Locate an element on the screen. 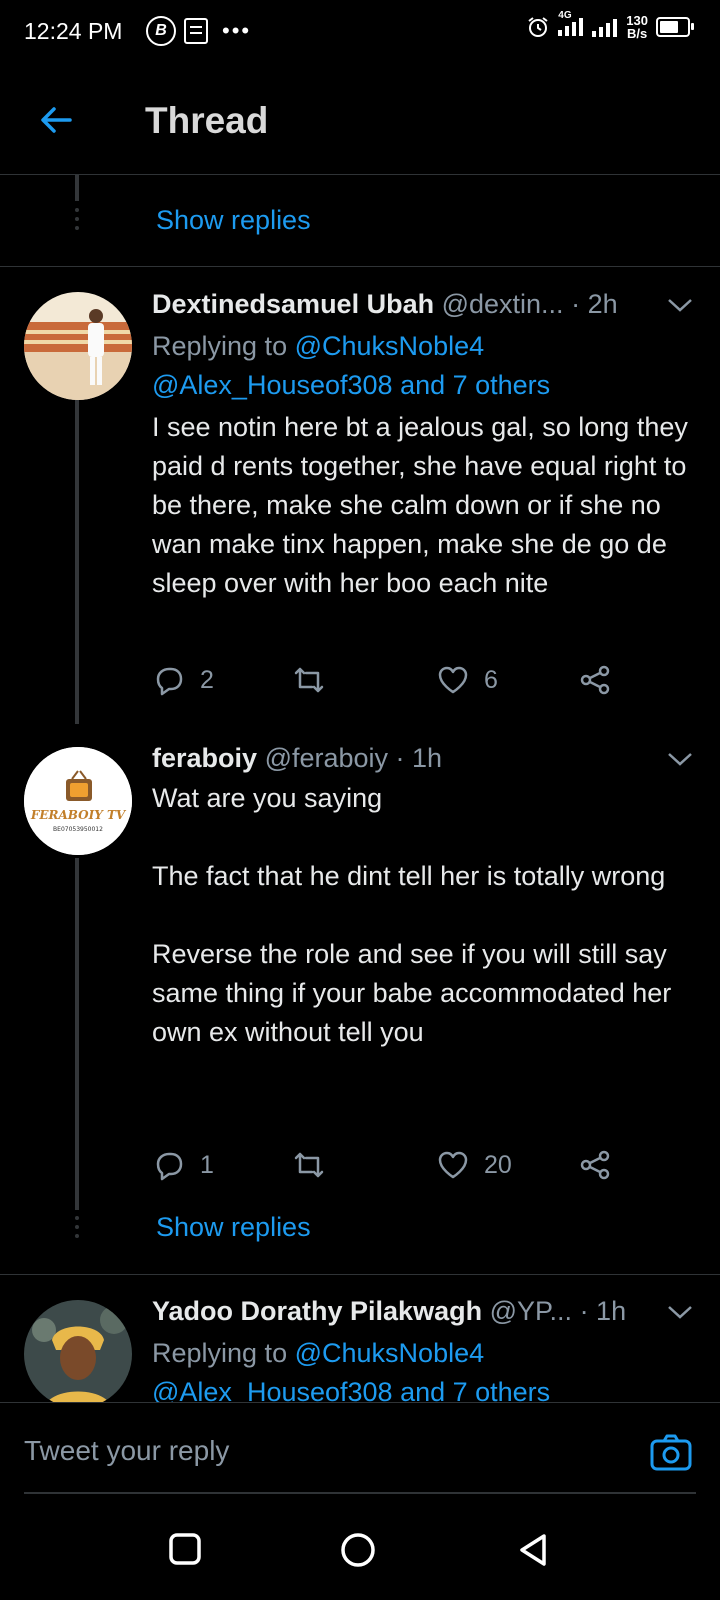 The height and width of the screenshot is (1600, 720). thread-header: Thread is located at coordinates (360, 119).